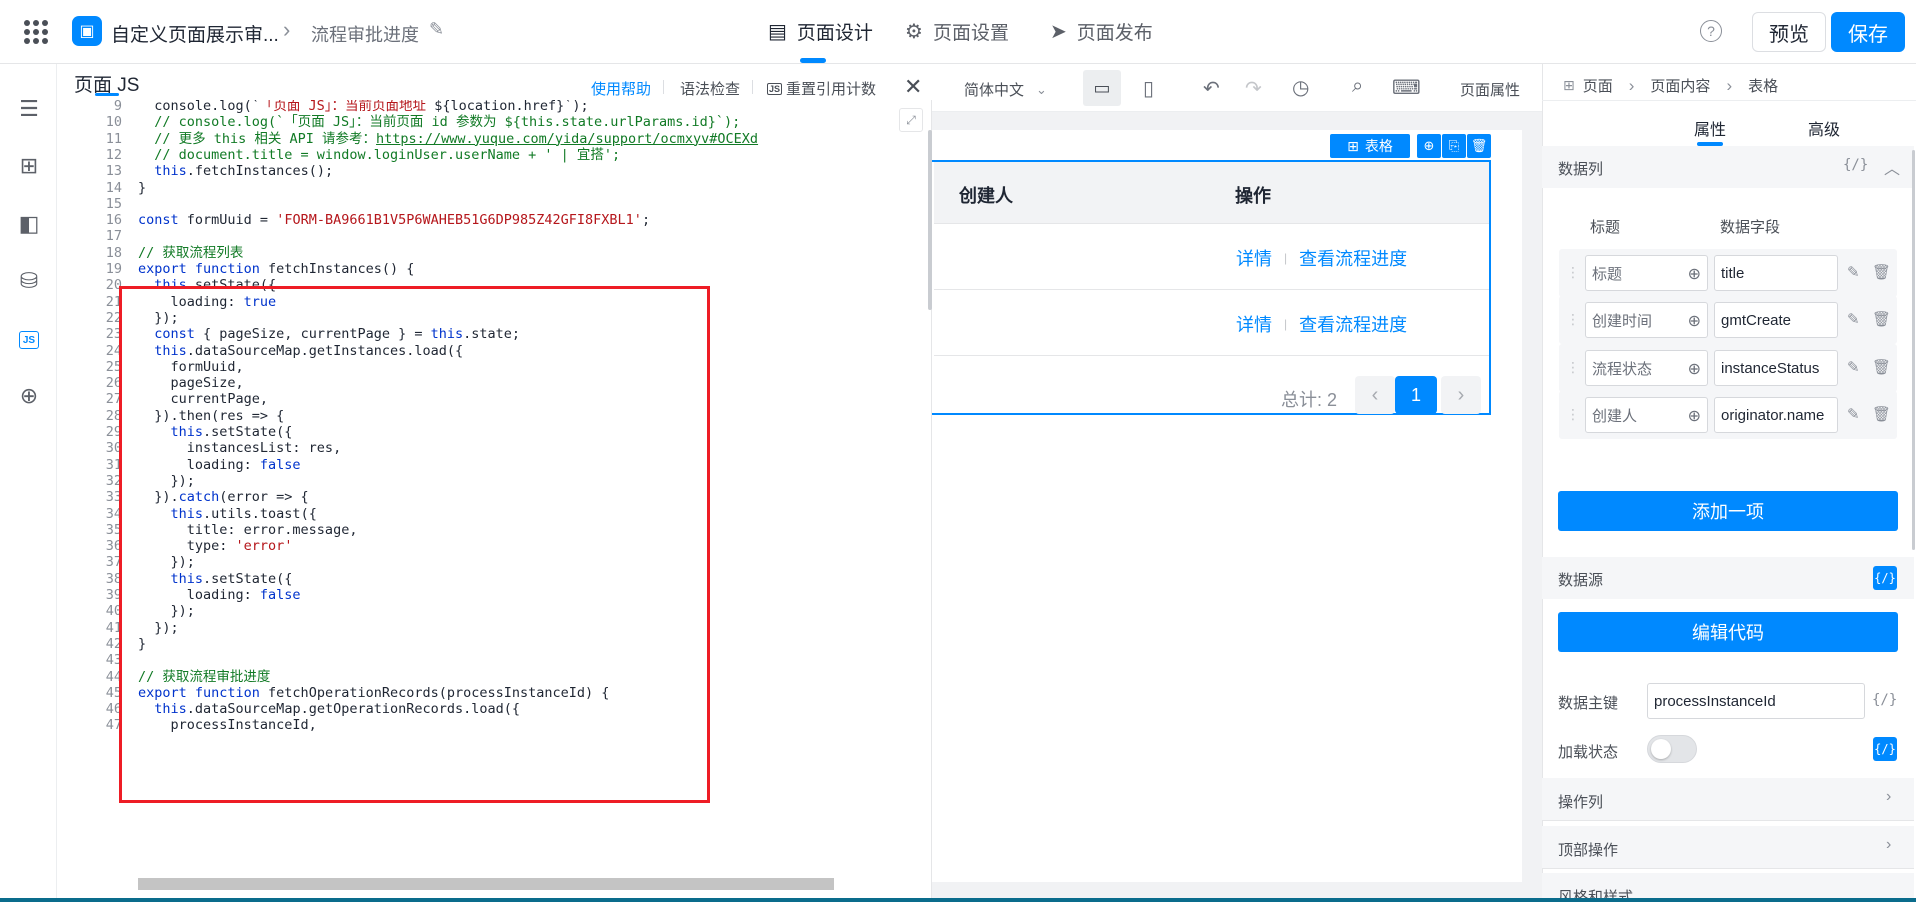  I want to click on line-number: 14, so click(113, 187).